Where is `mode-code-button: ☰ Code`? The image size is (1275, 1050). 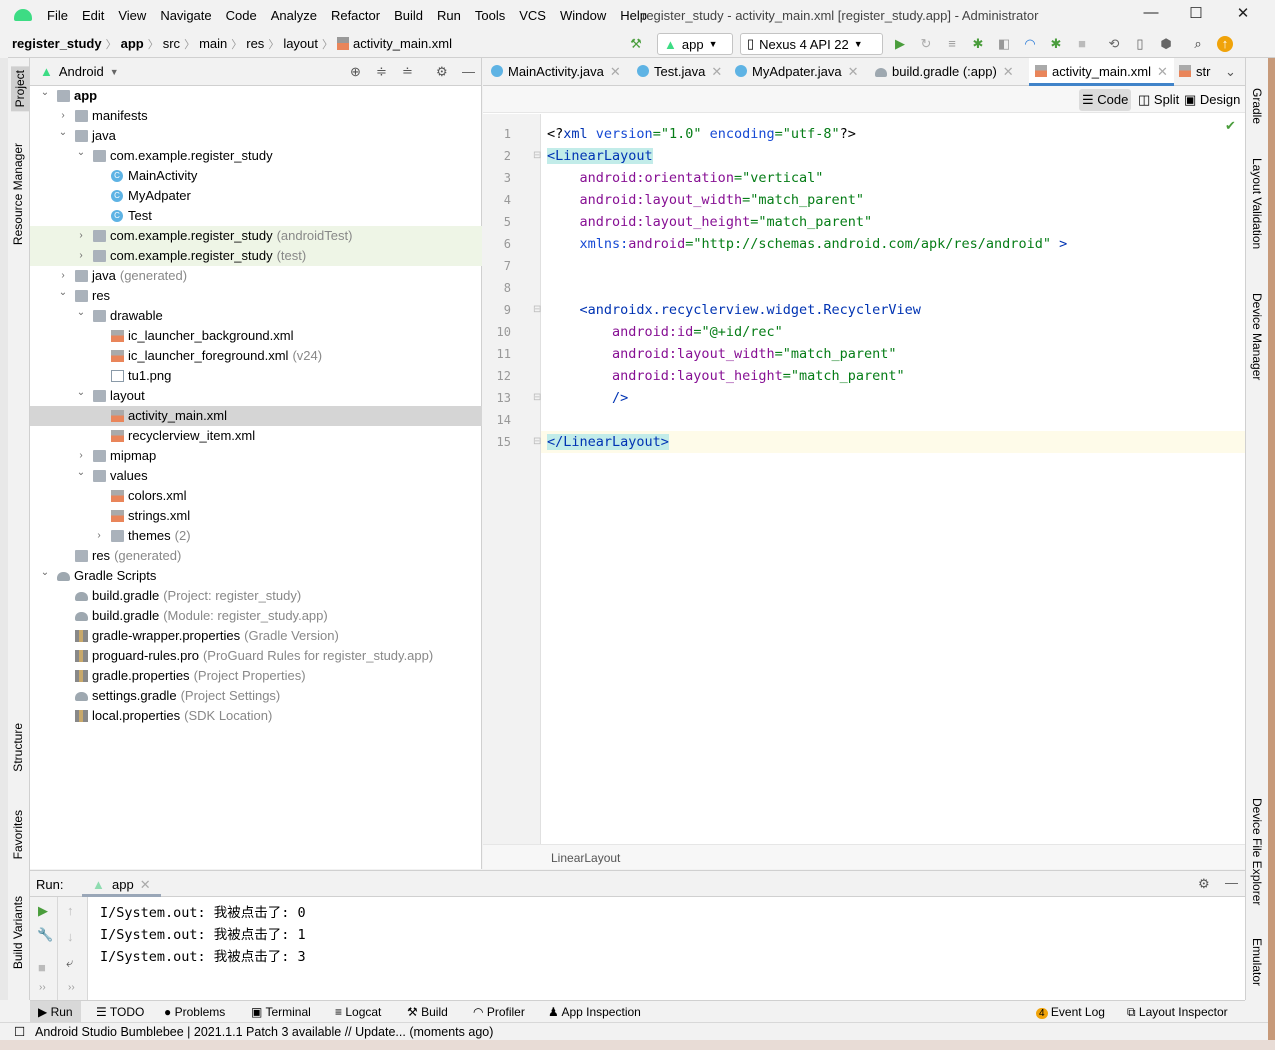
mode-code-button: ☰ Code is located at coordinates (1105, 100).